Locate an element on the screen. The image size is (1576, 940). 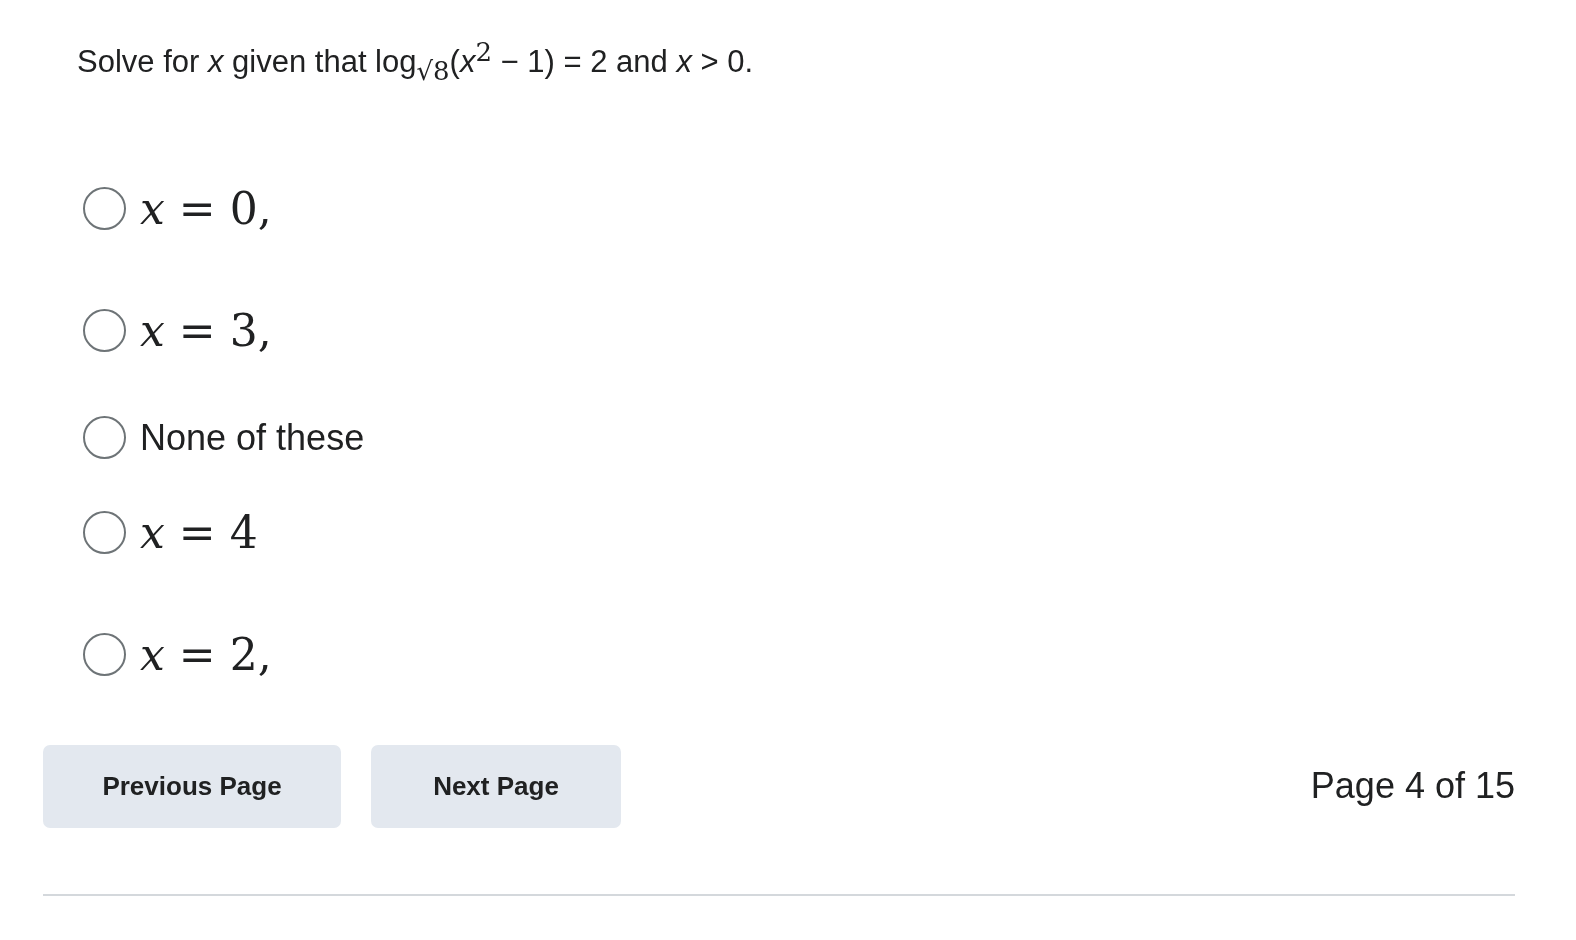
page-indicator: Page 4 of 15 is located at coordinates (1412, 786).